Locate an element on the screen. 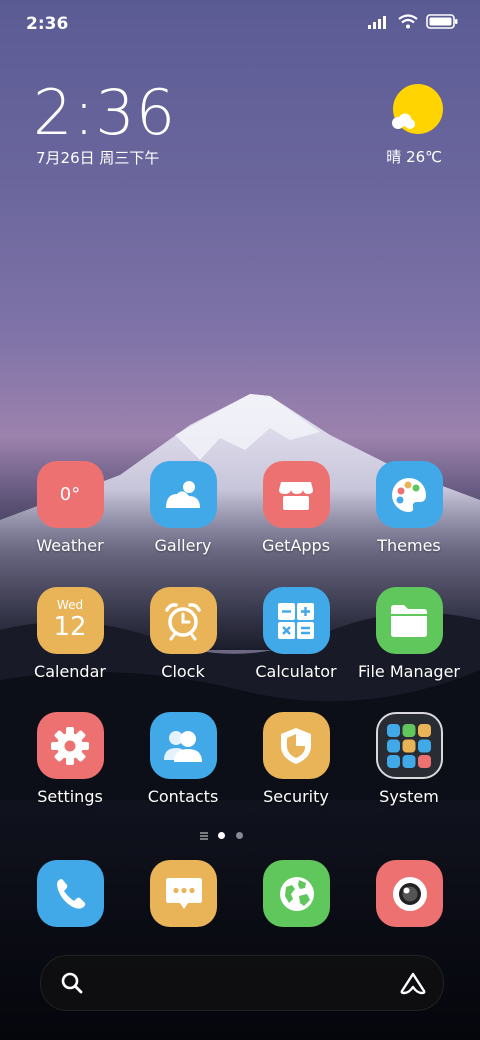 The width and height of the screenshot is (480, 1040). app-label: Calculator is located at coordinates (296, 671).